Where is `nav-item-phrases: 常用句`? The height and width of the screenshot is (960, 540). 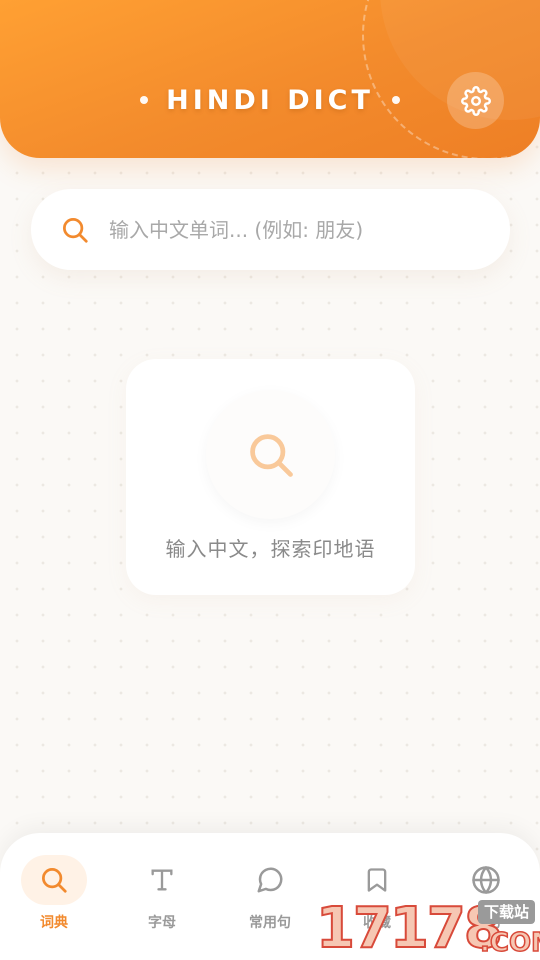 nav-item-phrases: 常用句 is located at coordinates (270, 900).